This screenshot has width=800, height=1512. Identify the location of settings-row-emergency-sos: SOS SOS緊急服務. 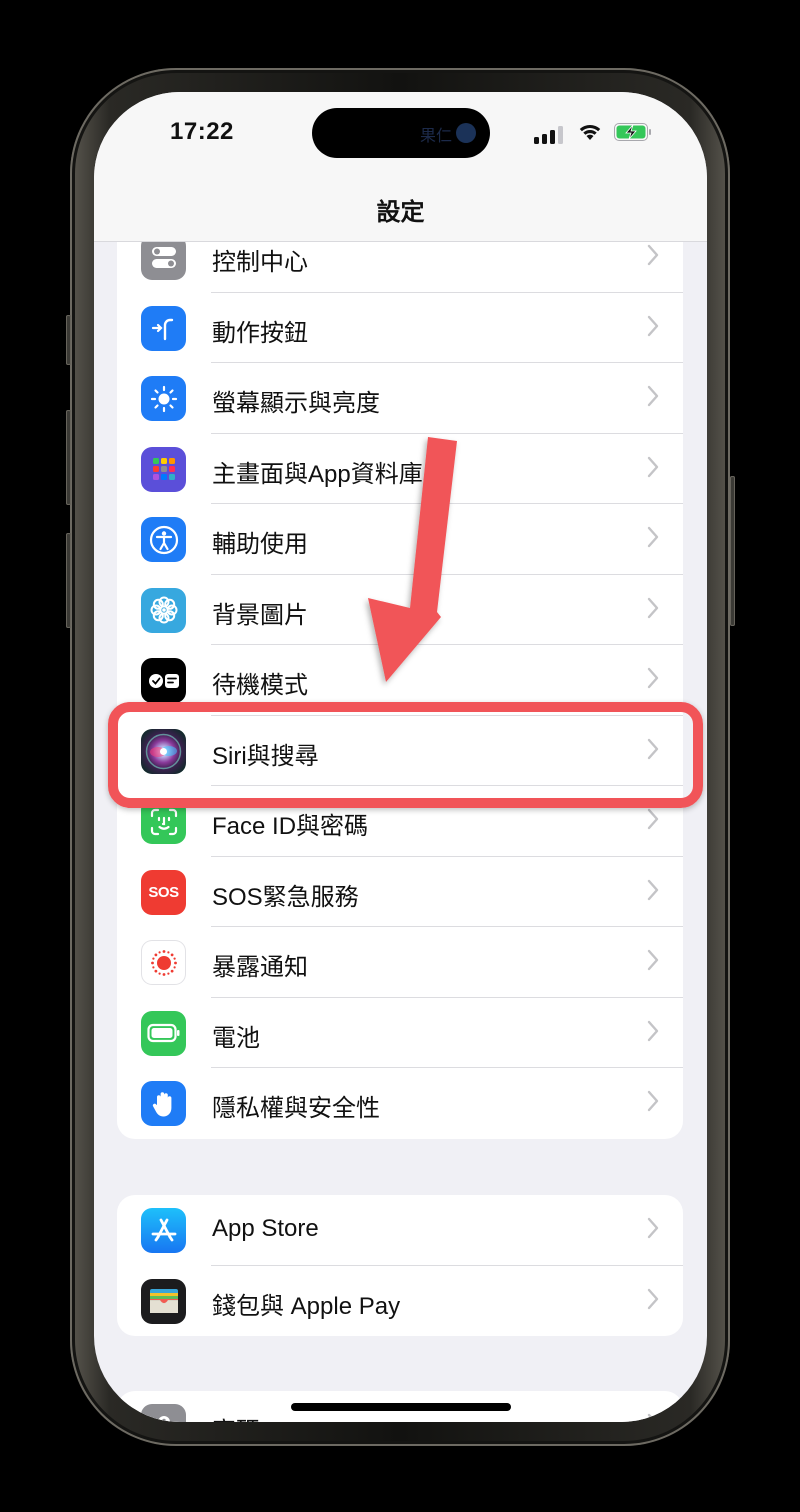
(400, 892).